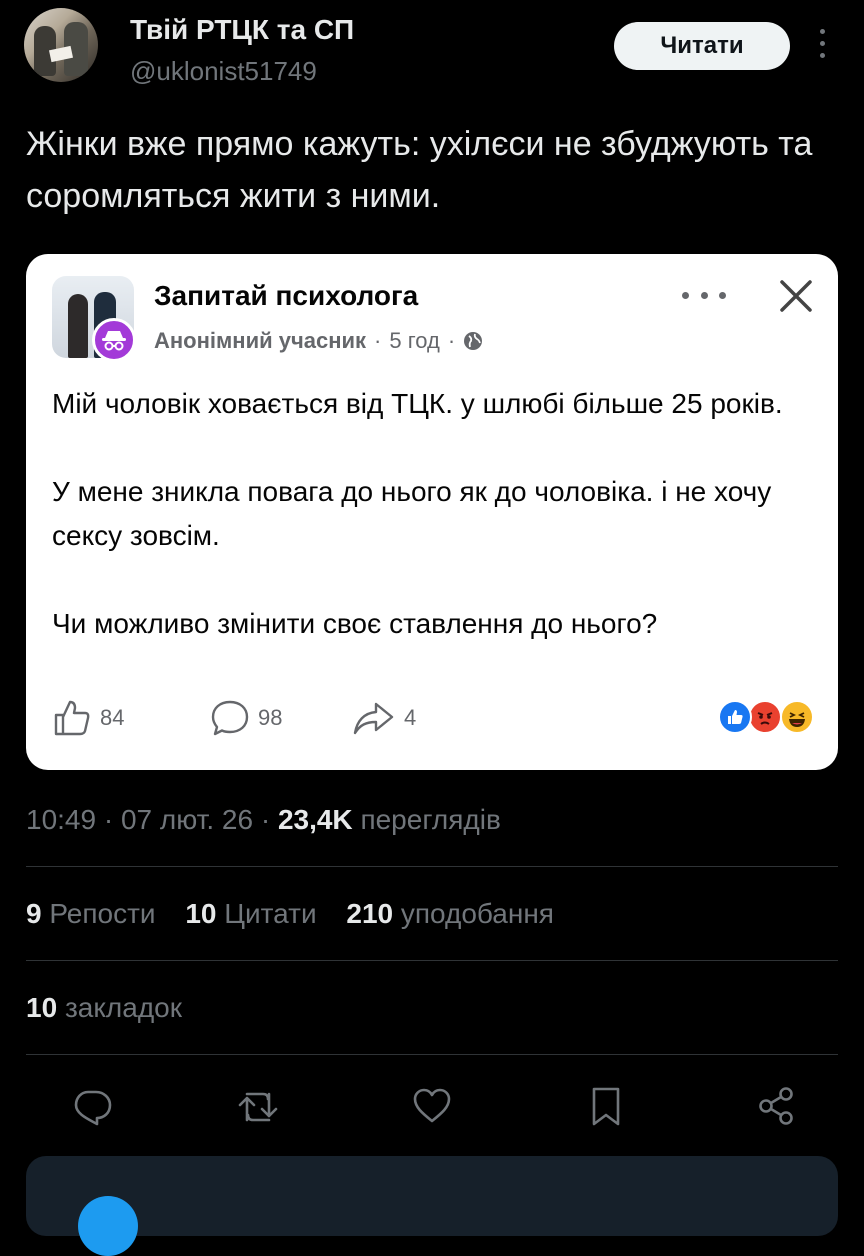  I want to click on reactions-summary, so click(768, 718).